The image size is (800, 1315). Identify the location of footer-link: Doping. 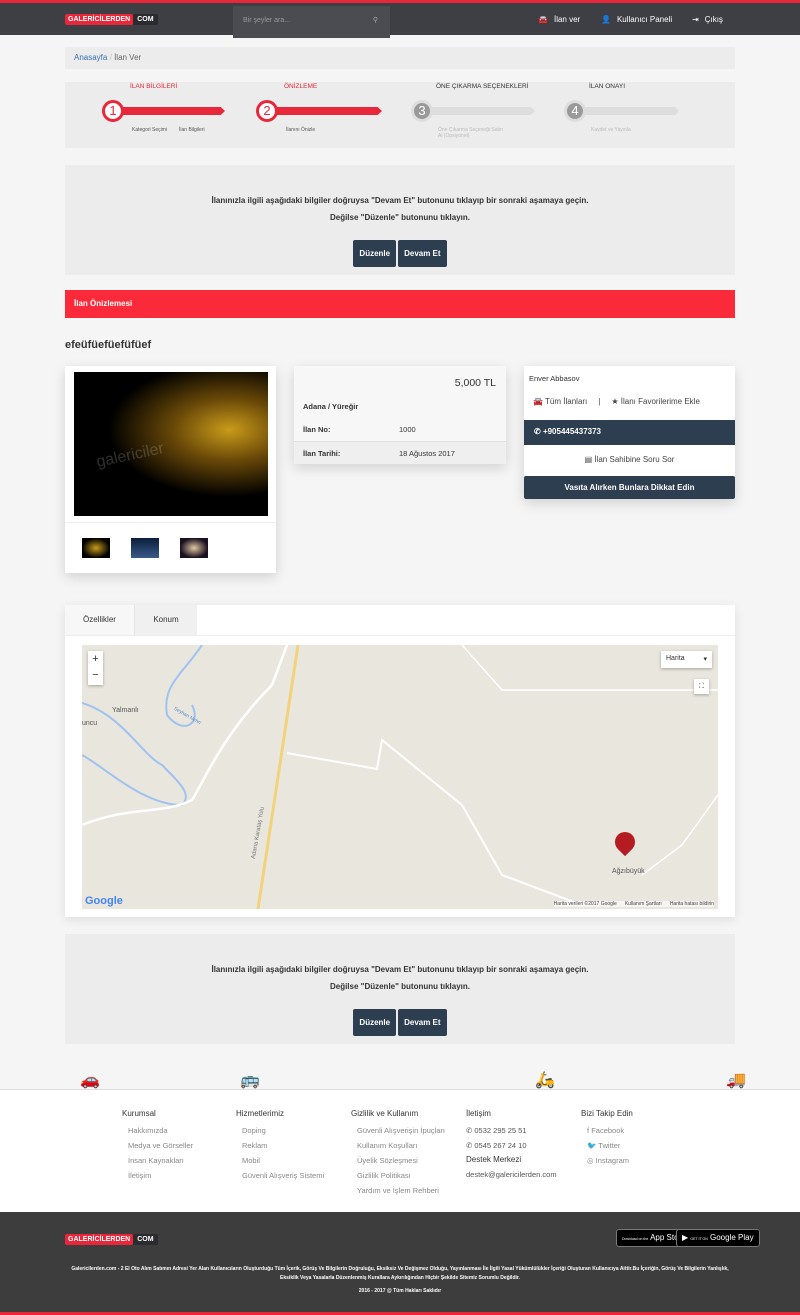
(283, 1130).